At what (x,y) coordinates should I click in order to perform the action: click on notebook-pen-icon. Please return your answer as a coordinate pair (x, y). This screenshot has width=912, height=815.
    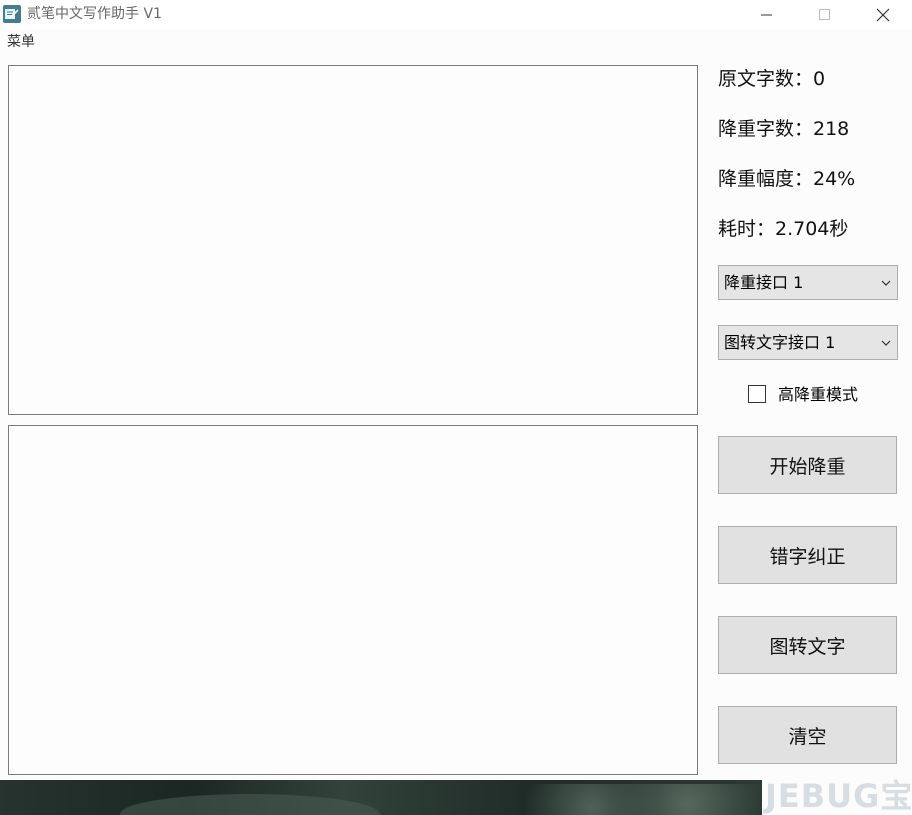
    Looking at the image, I should click on (12, 14).